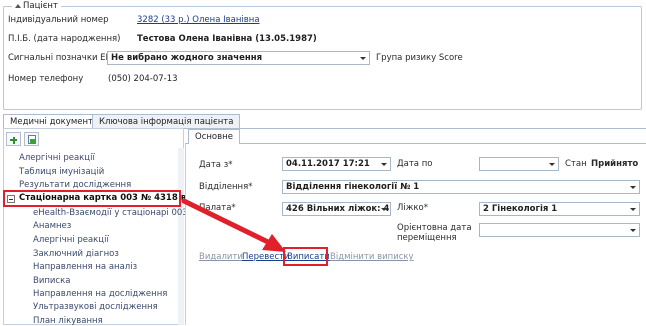 The image size is (646, 326). I want to click on excel-badge-icon, so click(33, 141).